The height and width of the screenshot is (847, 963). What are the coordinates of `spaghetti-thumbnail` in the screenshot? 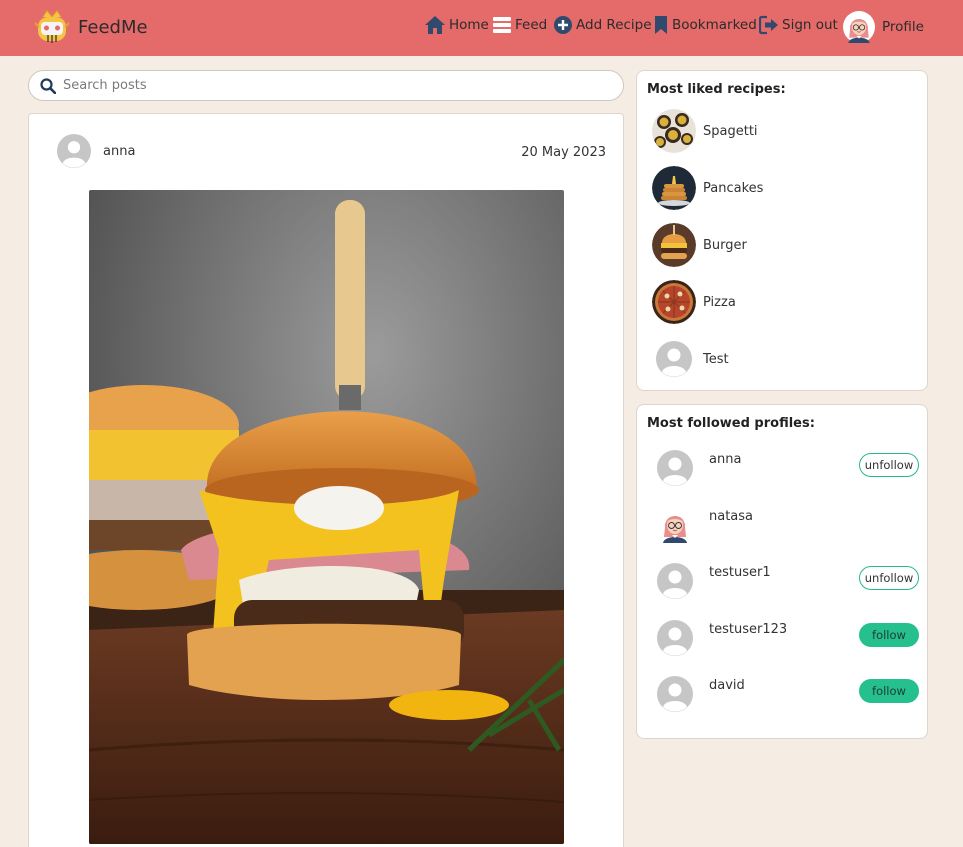 It's located at (674, 131).